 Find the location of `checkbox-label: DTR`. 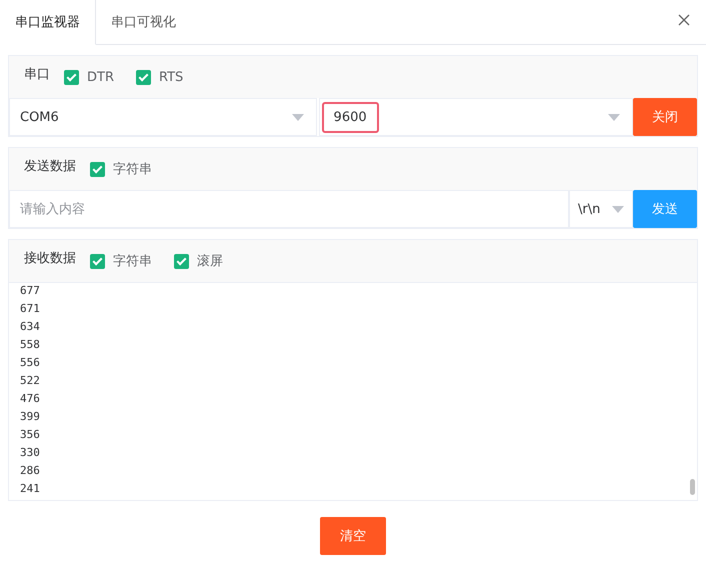

checkbox-label: DTR is located at coordinates (100, 77).